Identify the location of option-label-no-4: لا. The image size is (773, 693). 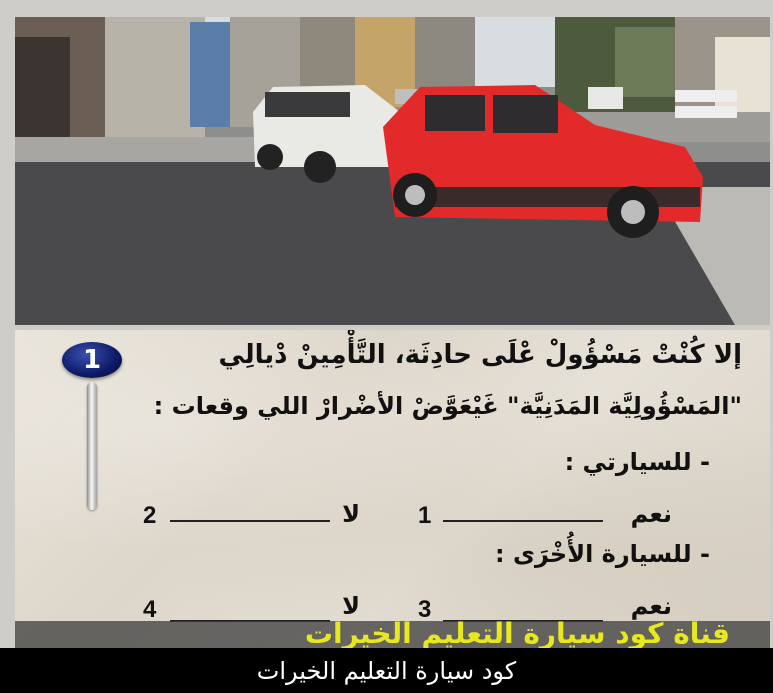
(351, 606).